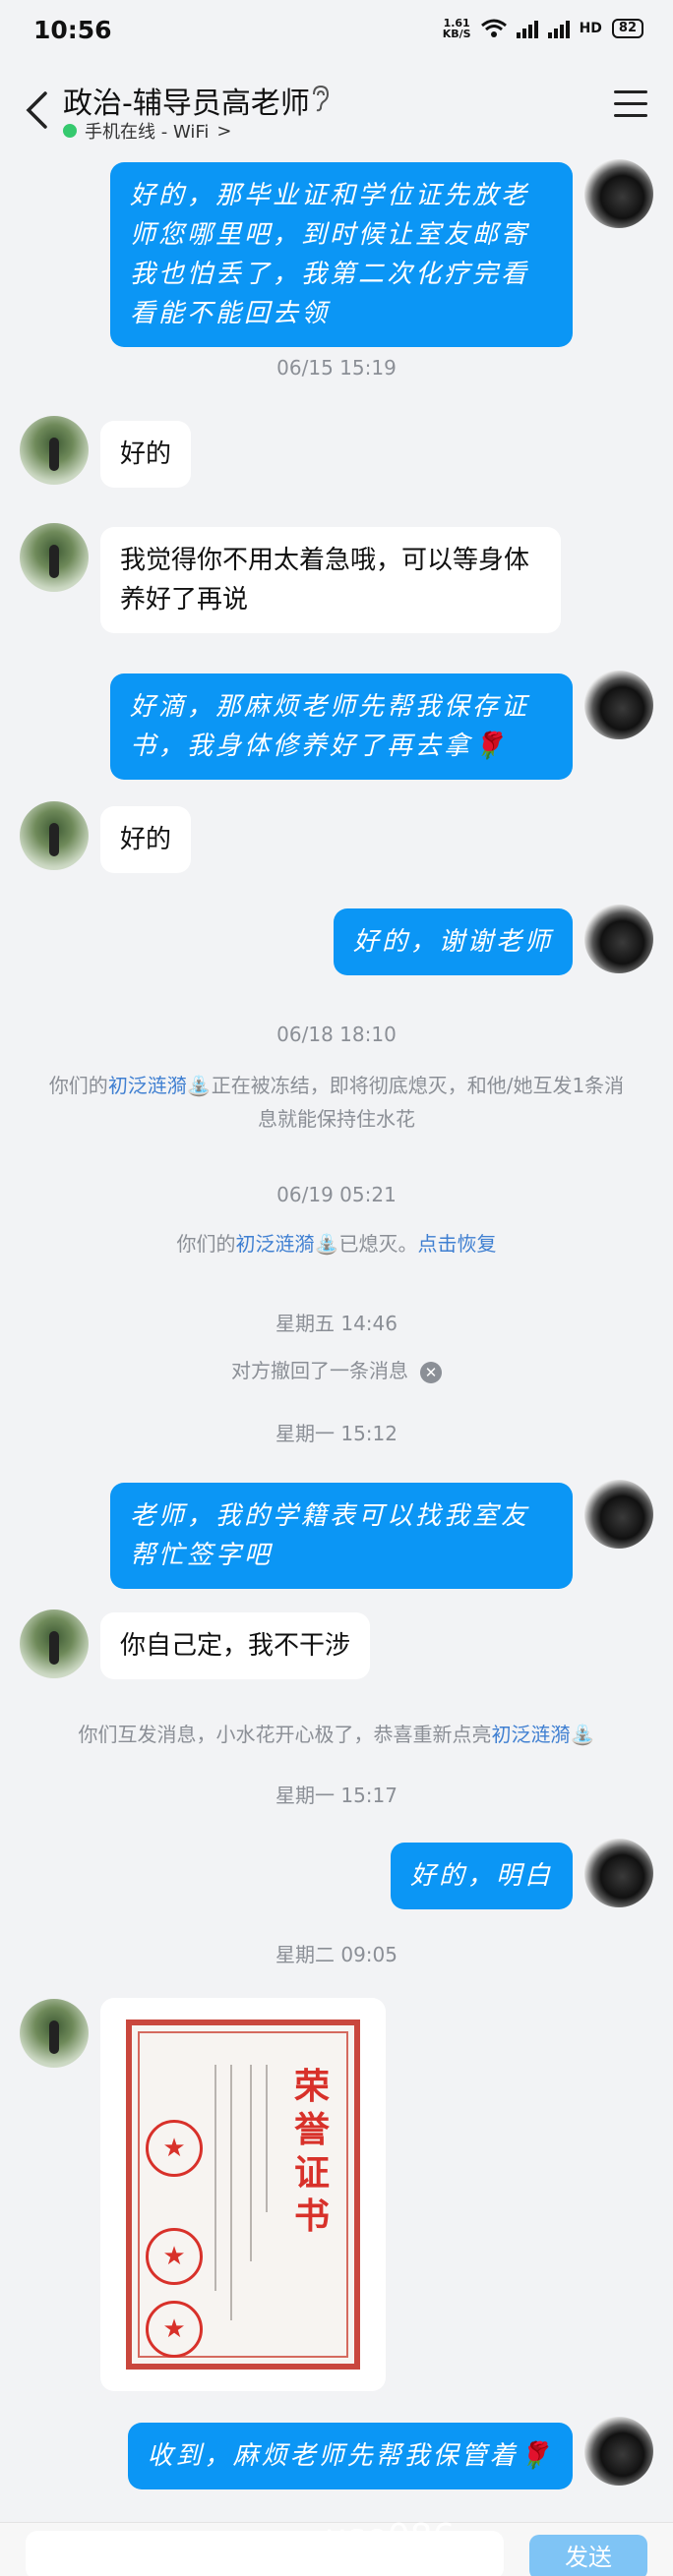 The height and width of the screenshot is (2576, 673). What do you see at coordinates (336, 1734) in the screenshot?
I see `system-notice-restored: 你们互发消息，小水花开心极了，恭喜重新点亮初泛涟漪⛲` at bounding box center [336, 1734].